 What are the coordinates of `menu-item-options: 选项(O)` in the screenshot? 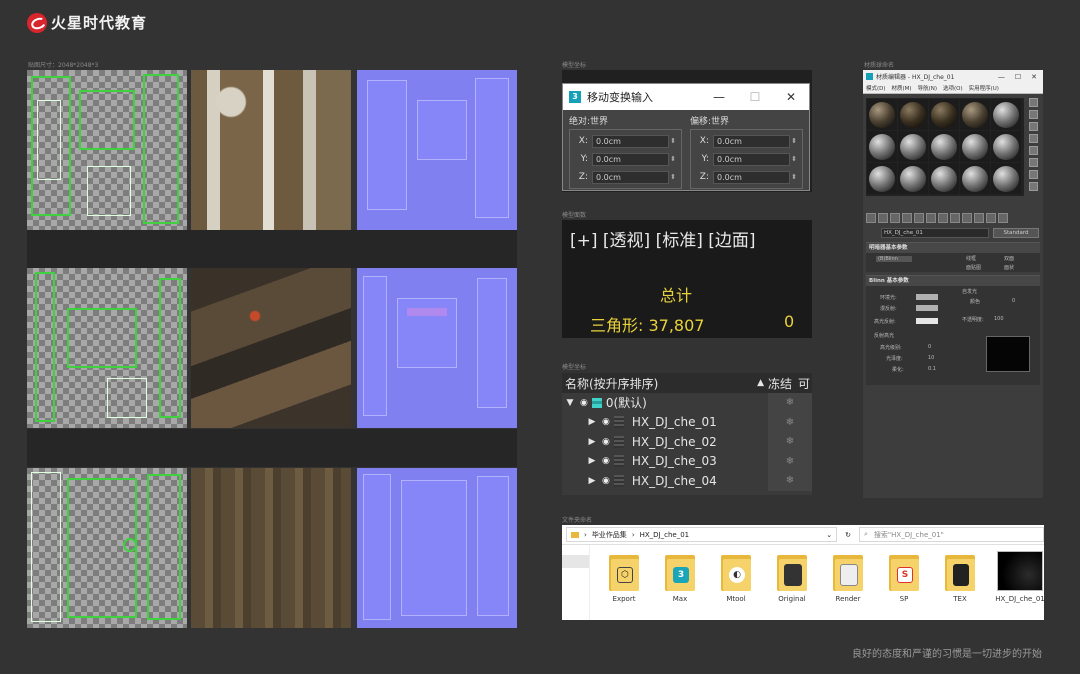 It's located at (953, 88).